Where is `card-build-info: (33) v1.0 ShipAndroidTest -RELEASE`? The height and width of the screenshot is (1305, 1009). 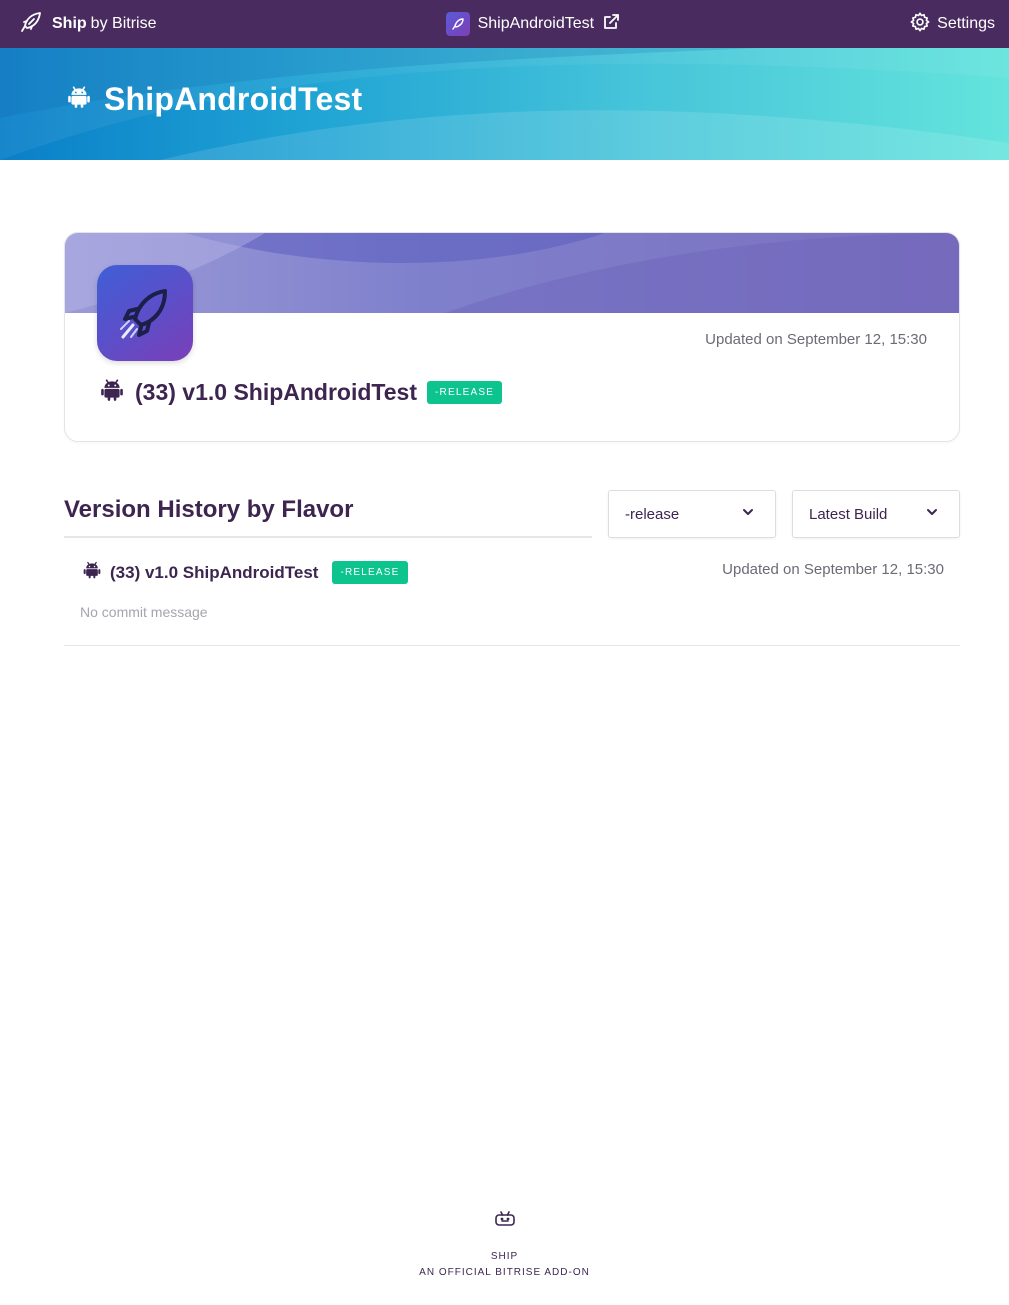
card-build-info: (33) v1.0 ShipAndroidTest -RELEASE is located at coordinates (301, 392).